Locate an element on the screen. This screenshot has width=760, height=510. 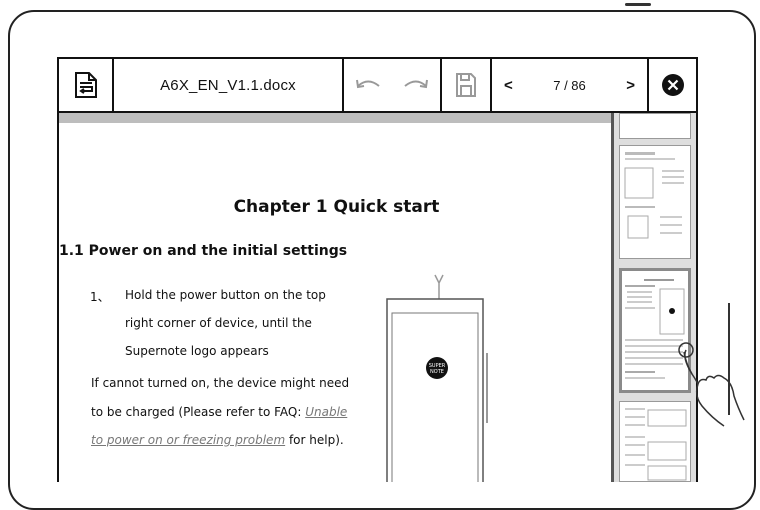
document-convert-icon is located at coordinates (85, 85).